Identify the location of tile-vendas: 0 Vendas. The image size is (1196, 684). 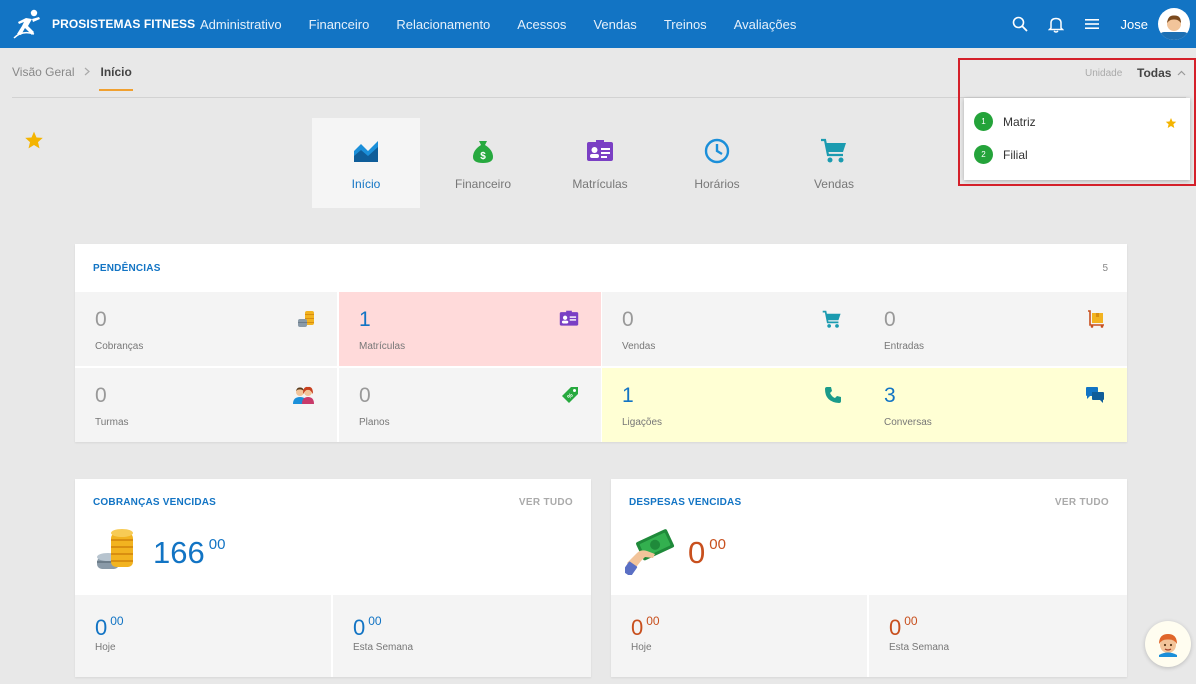
(733, 329).